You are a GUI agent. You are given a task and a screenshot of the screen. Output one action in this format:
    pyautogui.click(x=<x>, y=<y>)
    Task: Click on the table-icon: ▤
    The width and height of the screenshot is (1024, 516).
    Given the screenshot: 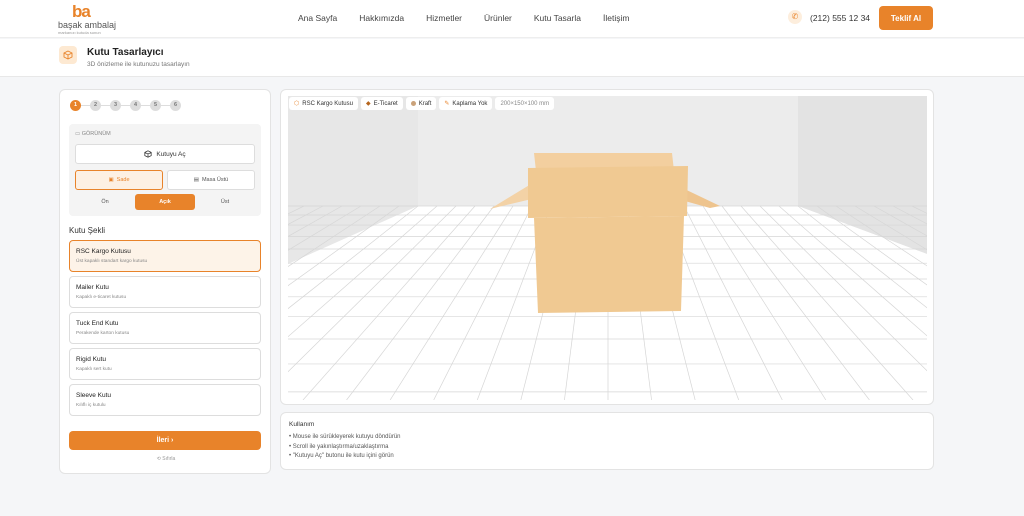 What is the action you would take?
    pyautogui.click(x=196, y=180)
    